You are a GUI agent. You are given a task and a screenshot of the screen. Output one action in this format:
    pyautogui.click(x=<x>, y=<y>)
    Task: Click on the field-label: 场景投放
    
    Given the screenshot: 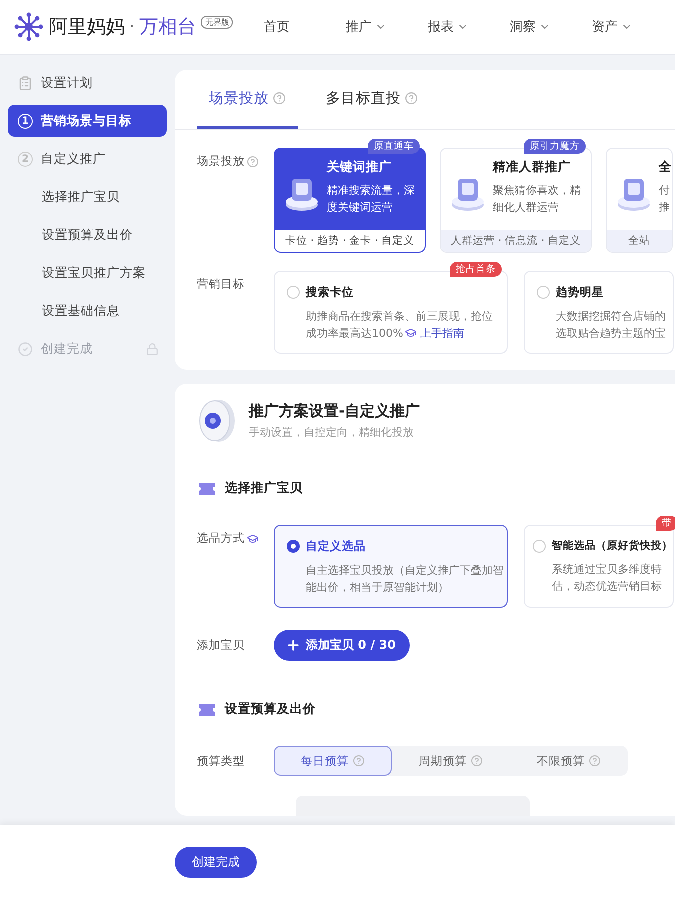 What is the action you would take?
    pyautogui.click(x=235, y=158)
    